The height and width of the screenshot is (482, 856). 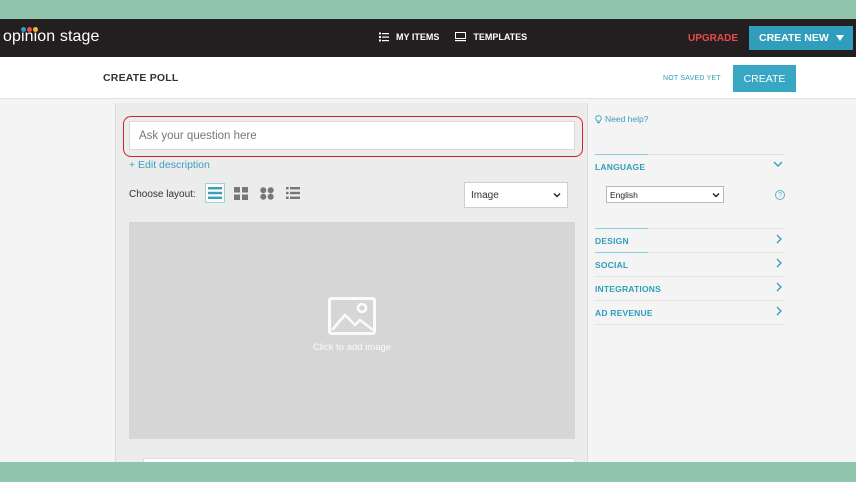 I want to click on edit-description-link: + Edit description, so click(x=169, y=165).